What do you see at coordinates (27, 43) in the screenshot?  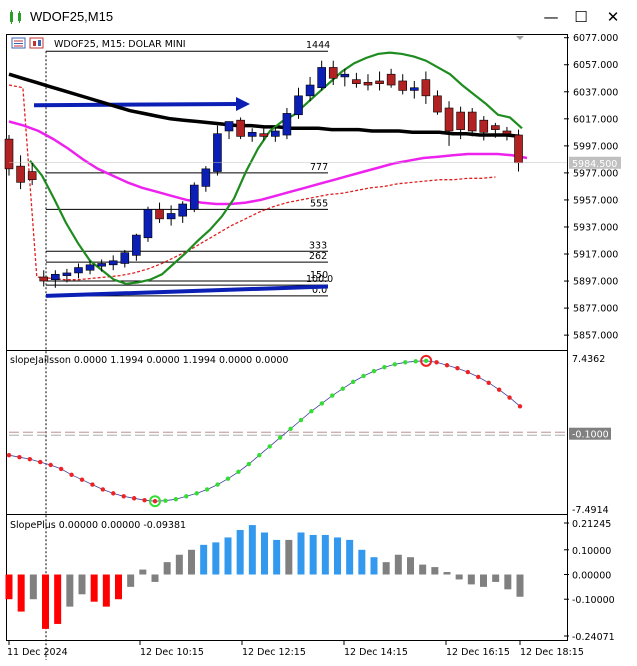 I see `chart-header-icons` at bounding box center [27, 43].